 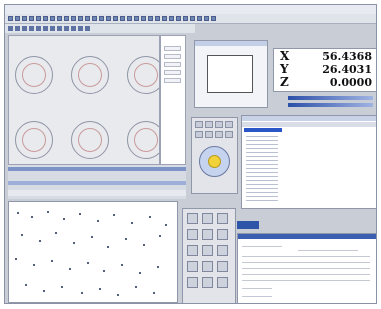 What do you see at coordinates (97, 193) in the screenshot?
I see `command-strip` at bounding box center [97, 193].